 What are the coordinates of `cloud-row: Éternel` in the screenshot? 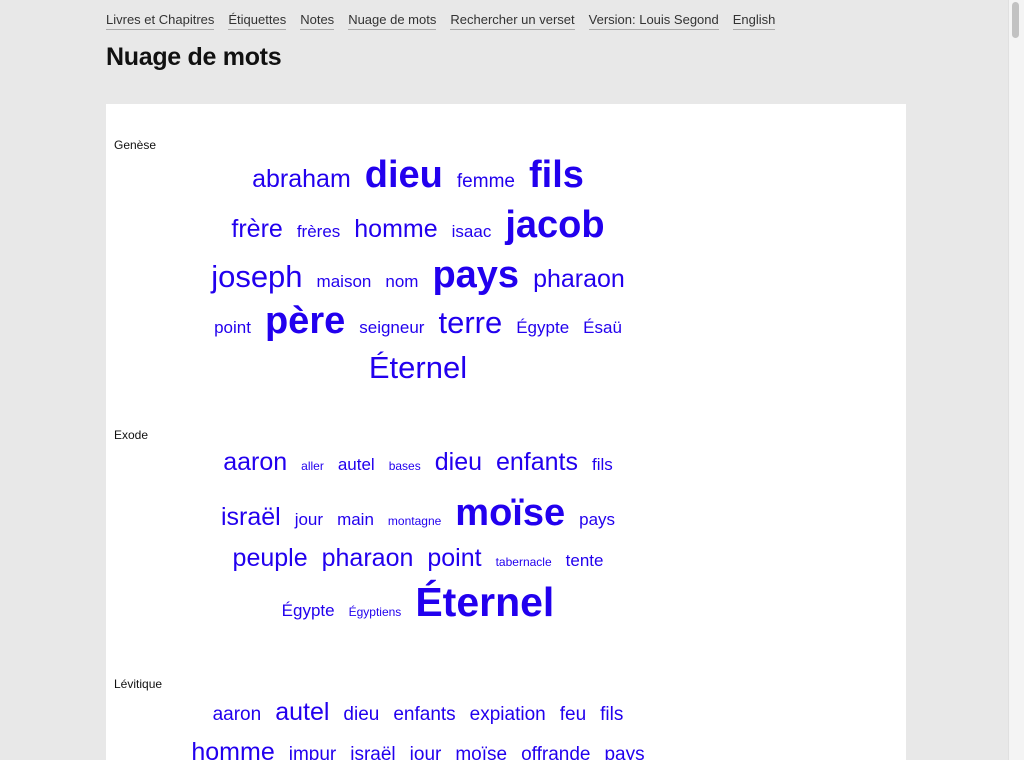 It's located at (418, 367).